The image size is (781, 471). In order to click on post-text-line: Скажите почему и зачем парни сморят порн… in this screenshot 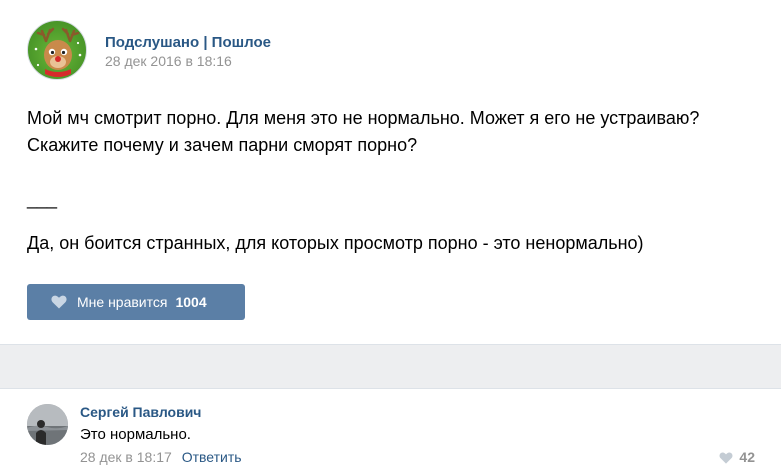, I will do `click(222, 145)`.